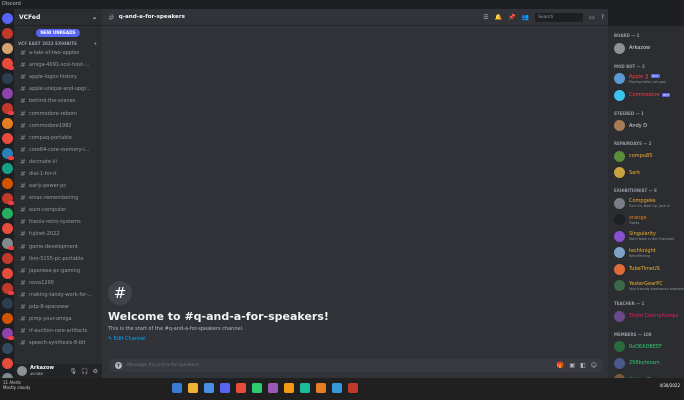 The width and height of the screenshot is (684, 400). What do you see at coordinates (572, 365) in the screenshot?
I see `gif-icon: ▣` at bounding box center [572, 365].